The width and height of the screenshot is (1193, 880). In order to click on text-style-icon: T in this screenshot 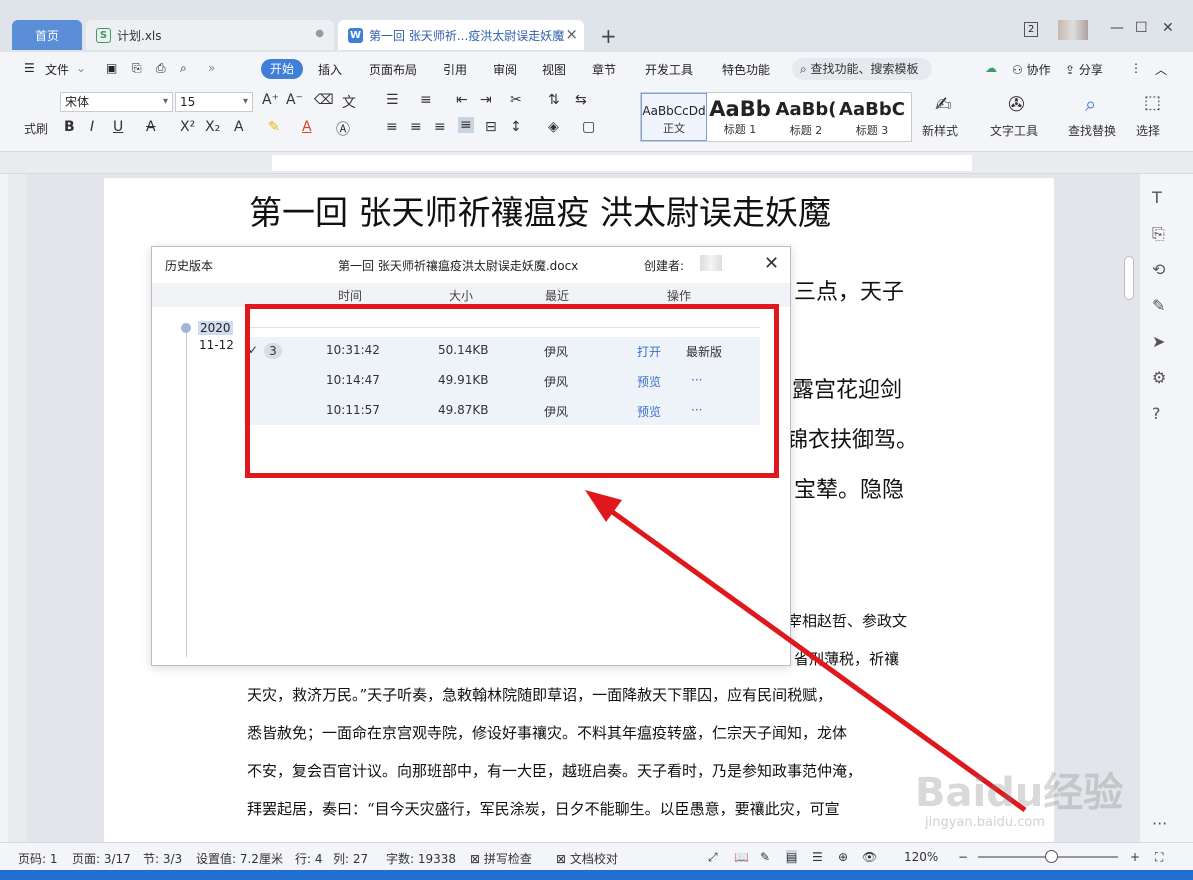, I will do `click(1157, 197)`.